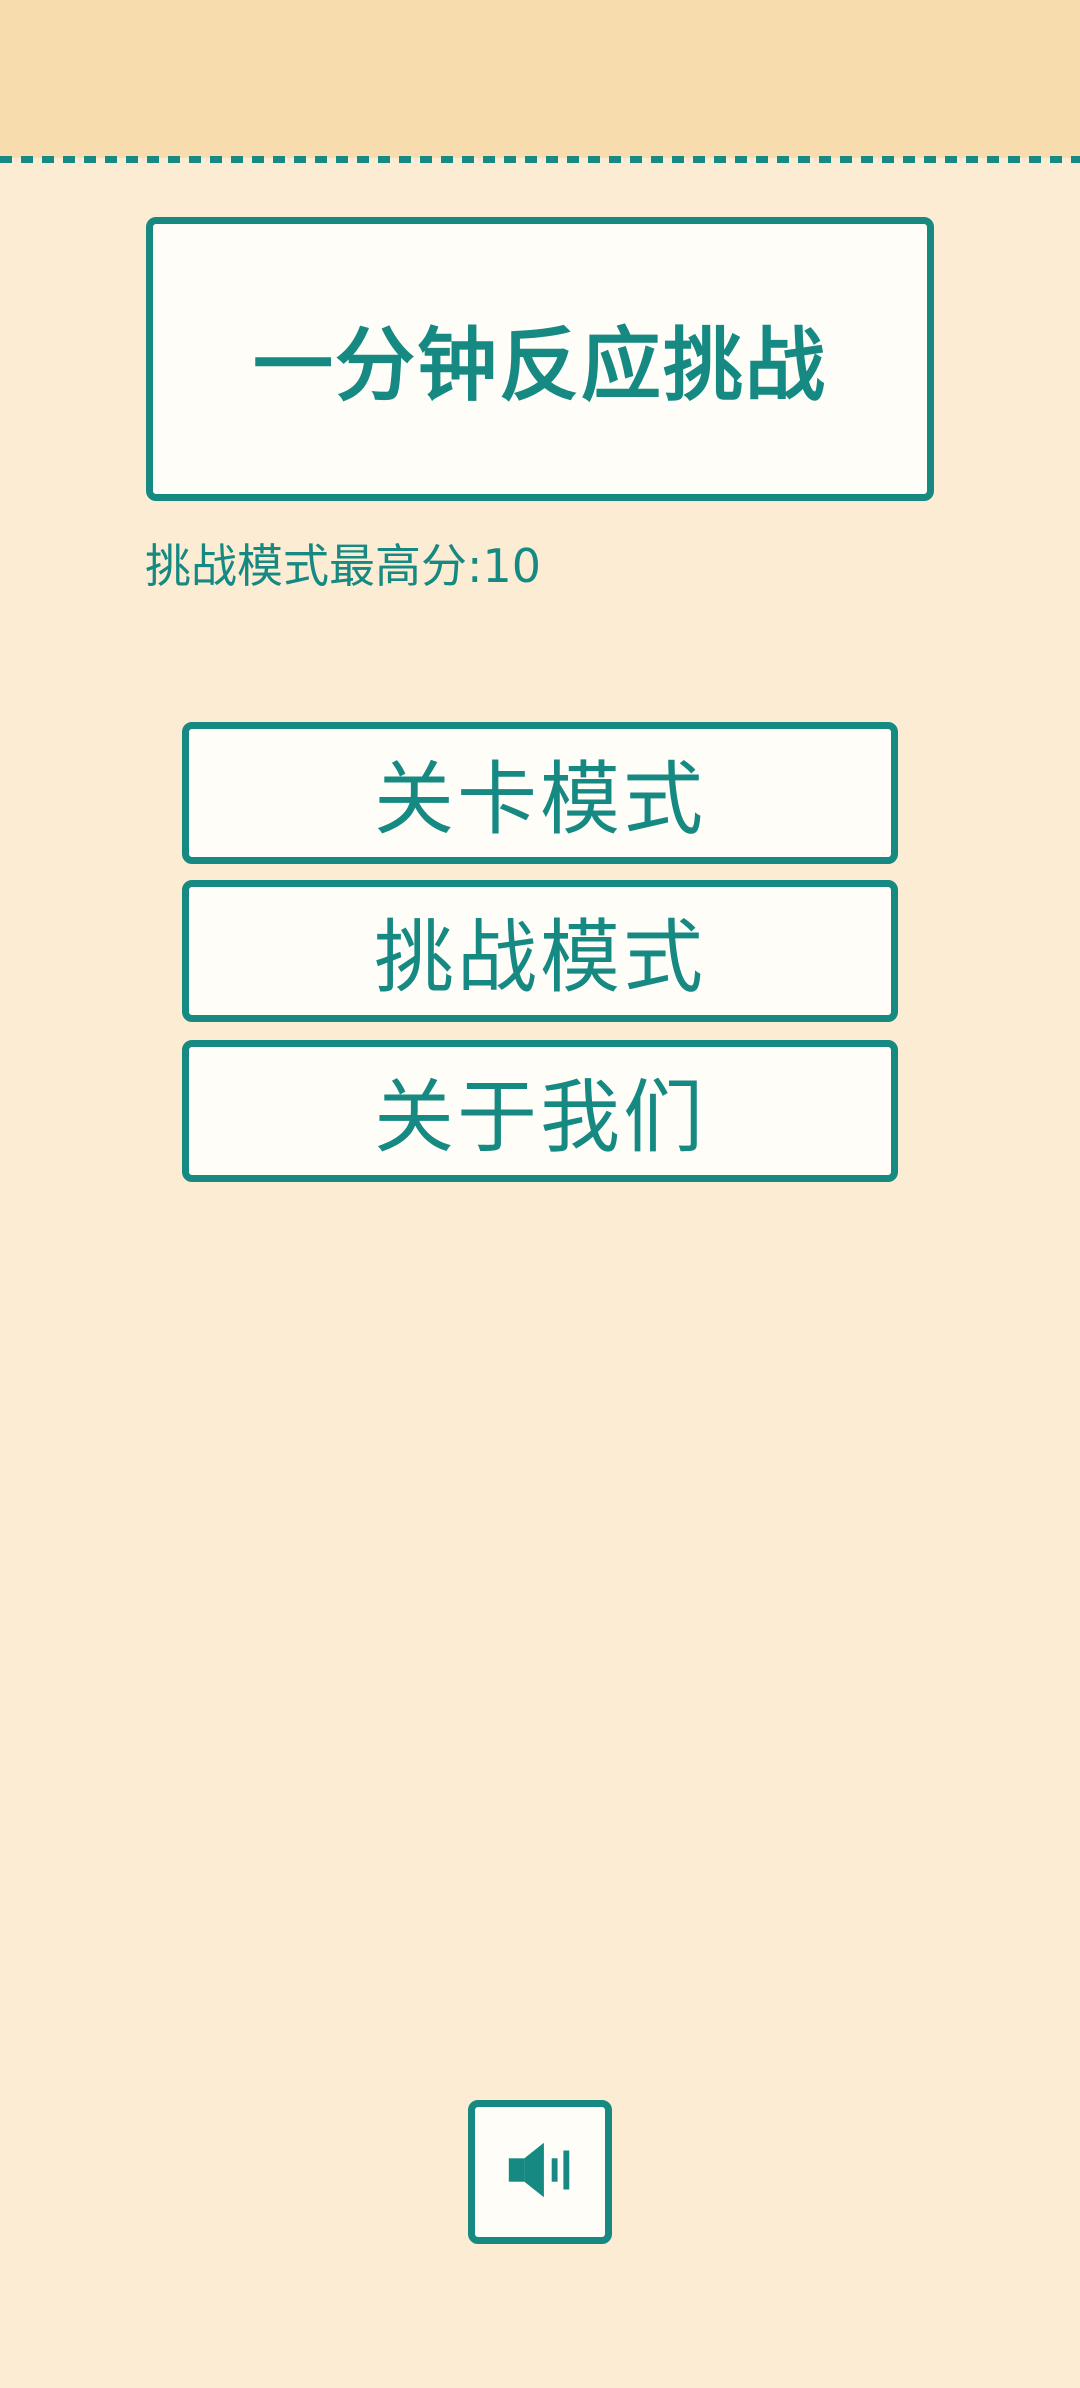 This screenshot has width=1080, height=2388. I want to click on top-band, so click(540, 79).